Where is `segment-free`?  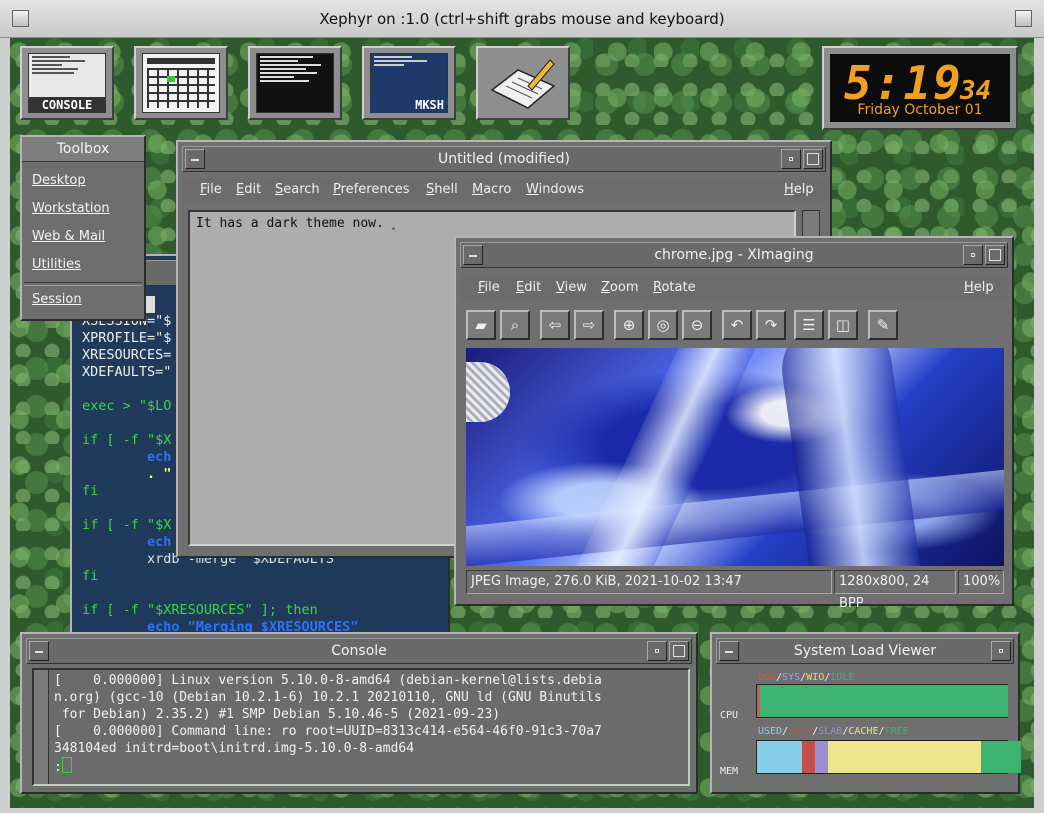
segment-free is located at coordinates (1001, 757).